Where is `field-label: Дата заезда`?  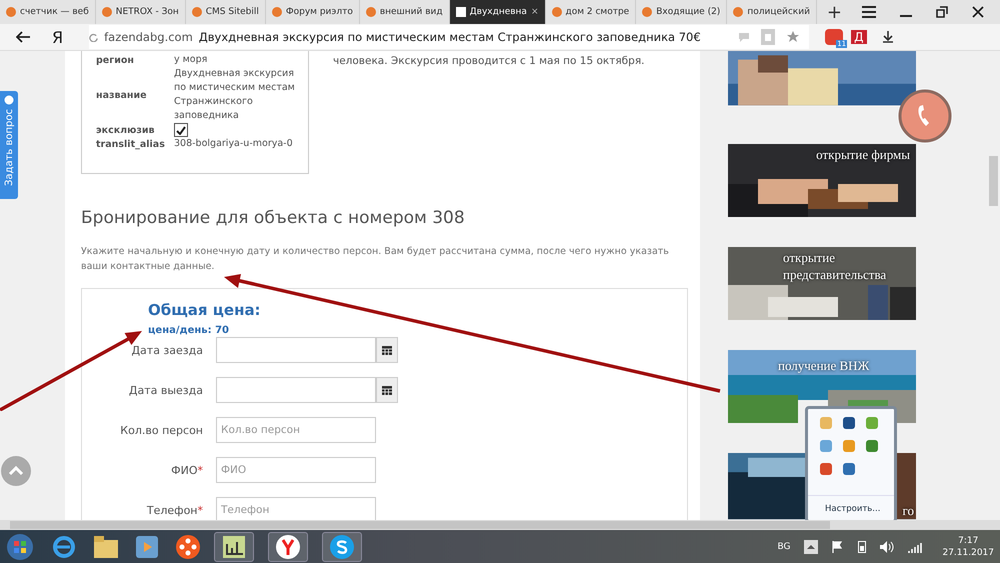
field-label: Дата заезда is located at coordinates (167, 350).